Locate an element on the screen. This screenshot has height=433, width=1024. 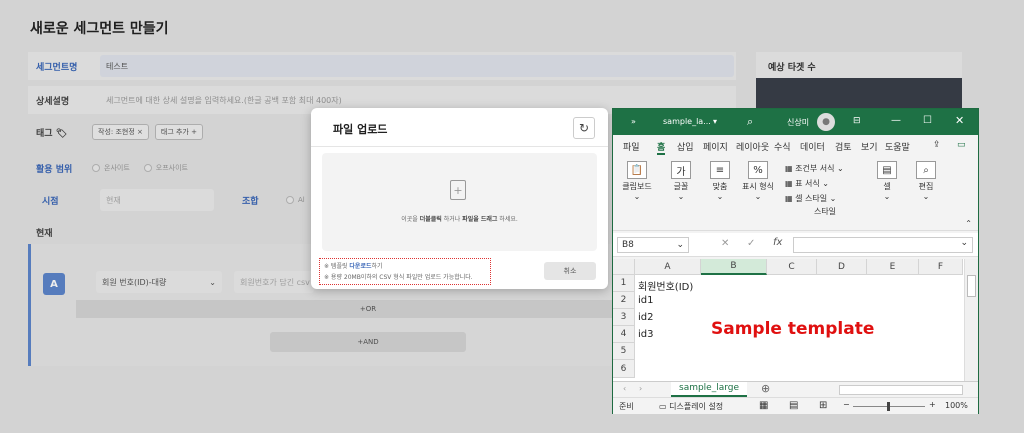
zoom-in-icon: + is located at coordinates (932, 404).